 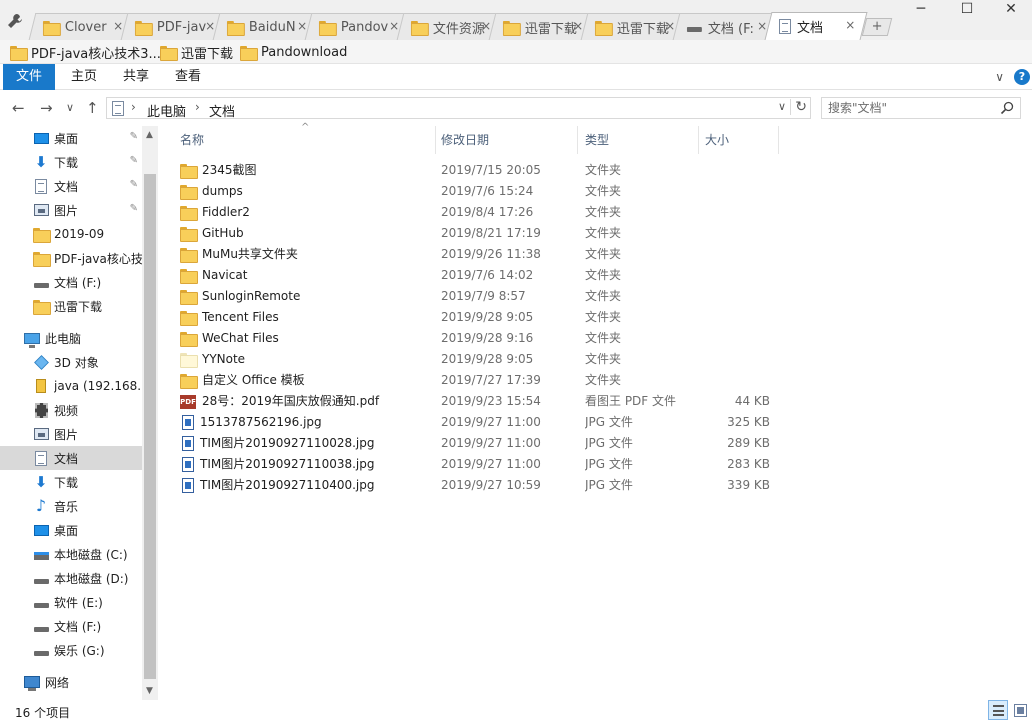 I want to click on sidebar-item: 文档, so click(x=71, y=458).